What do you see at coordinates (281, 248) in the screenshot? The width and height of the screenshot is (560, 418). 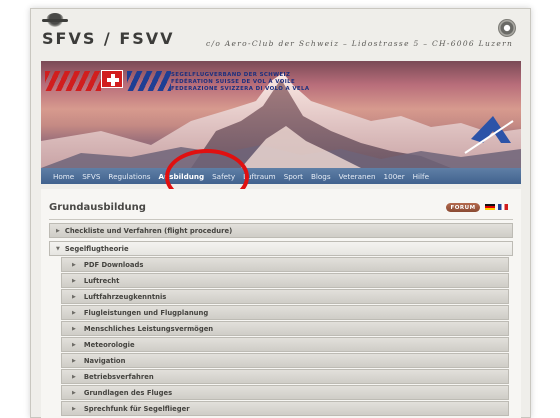 I see `section-segelflugtheorie: ▼ Segelflugtheorie` at bounding box center [281, 248].